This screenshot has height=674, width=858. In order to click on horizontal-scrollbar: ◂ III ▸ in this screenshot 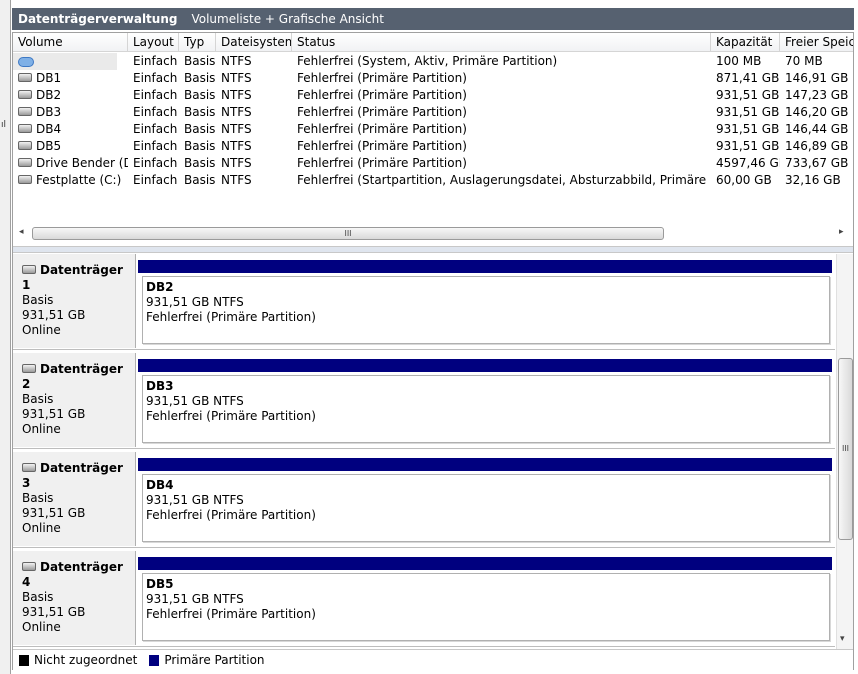, I will do `click(433, 233)`.